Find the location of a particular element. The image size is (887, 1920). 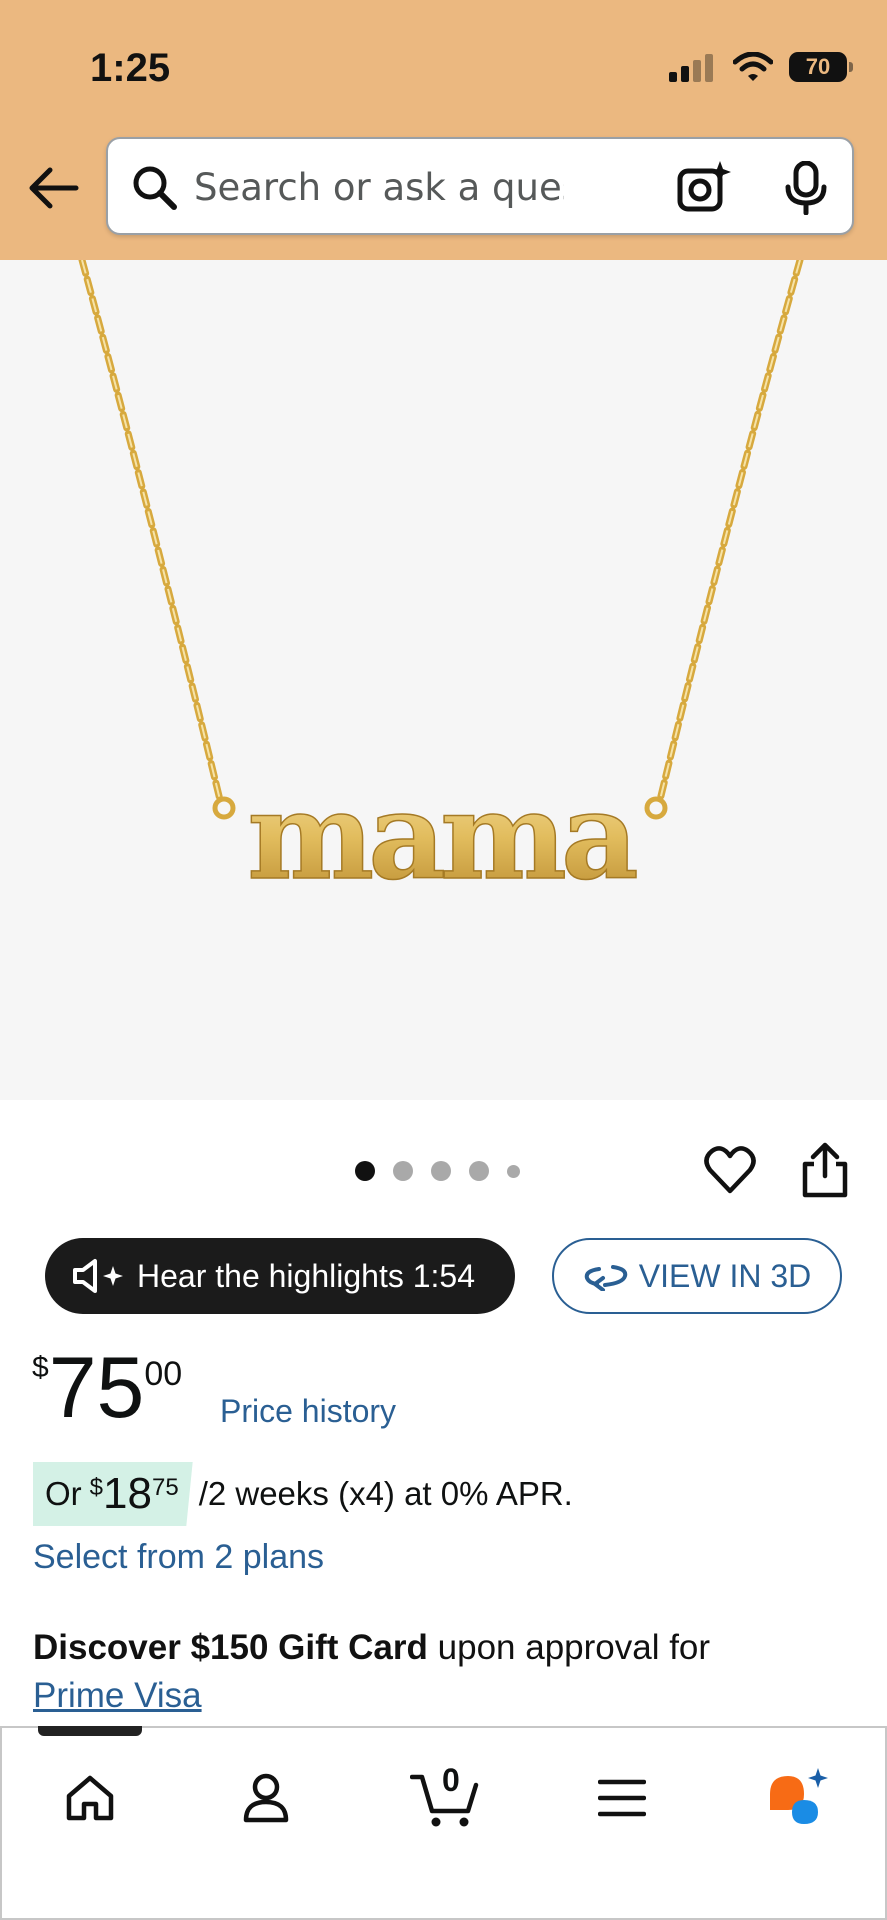

rotate-3d-icon is located at coordinates (605, 1278).